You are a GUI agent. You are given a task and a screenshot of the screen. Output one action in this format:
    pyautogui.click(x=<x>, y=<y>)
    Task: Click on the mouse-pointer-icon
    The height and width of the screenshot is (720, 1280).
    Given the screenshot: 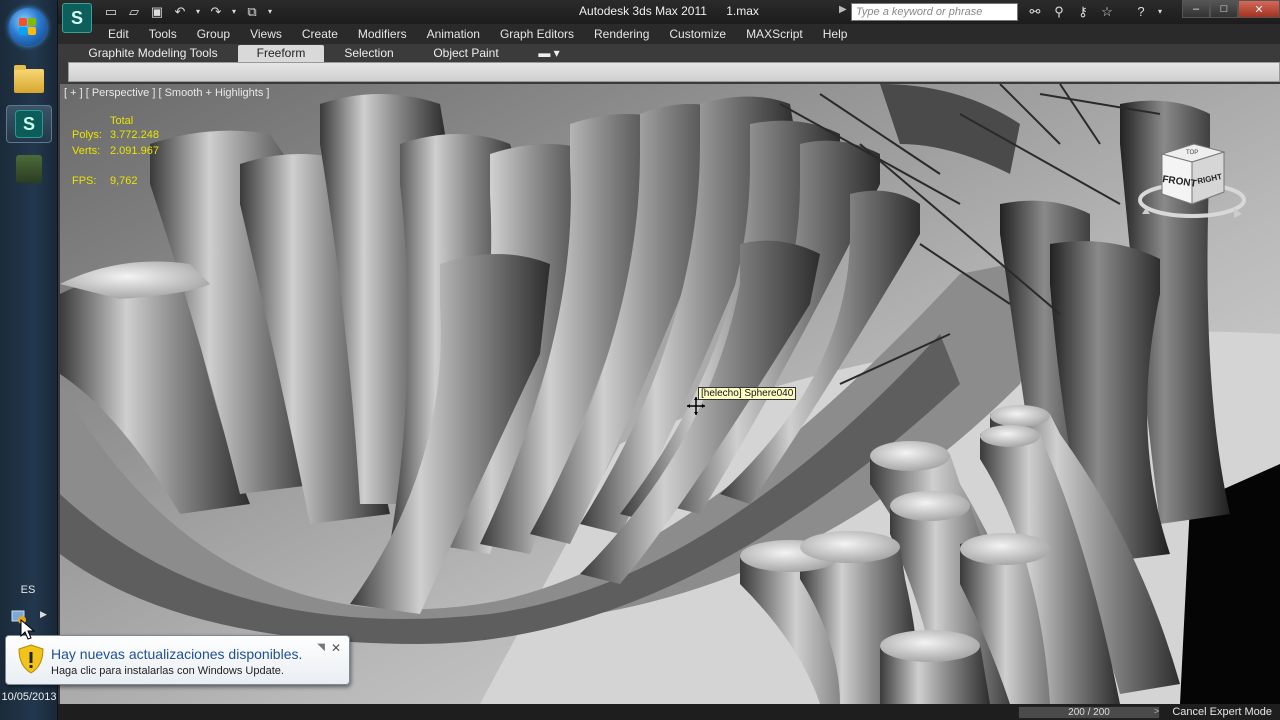 What is the action you would take?
    pyautogui.click(x=28, y=629)
    